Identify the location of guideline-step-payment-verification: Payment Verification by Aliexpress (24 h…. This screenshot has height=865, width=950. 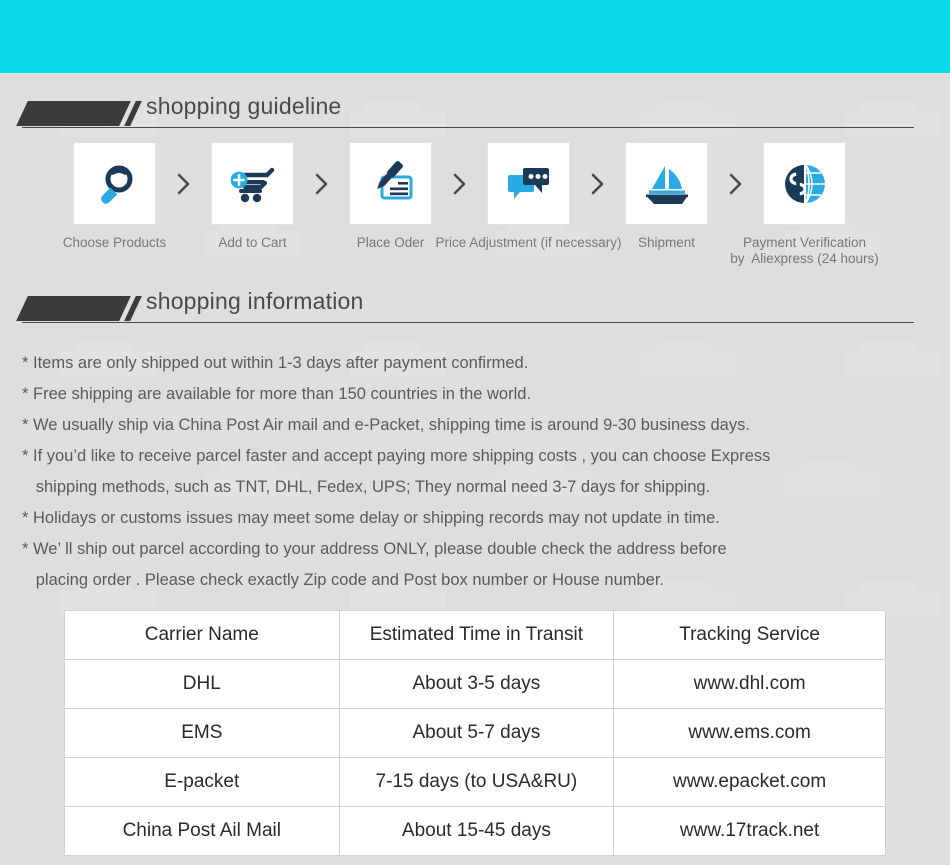
(804, 204).